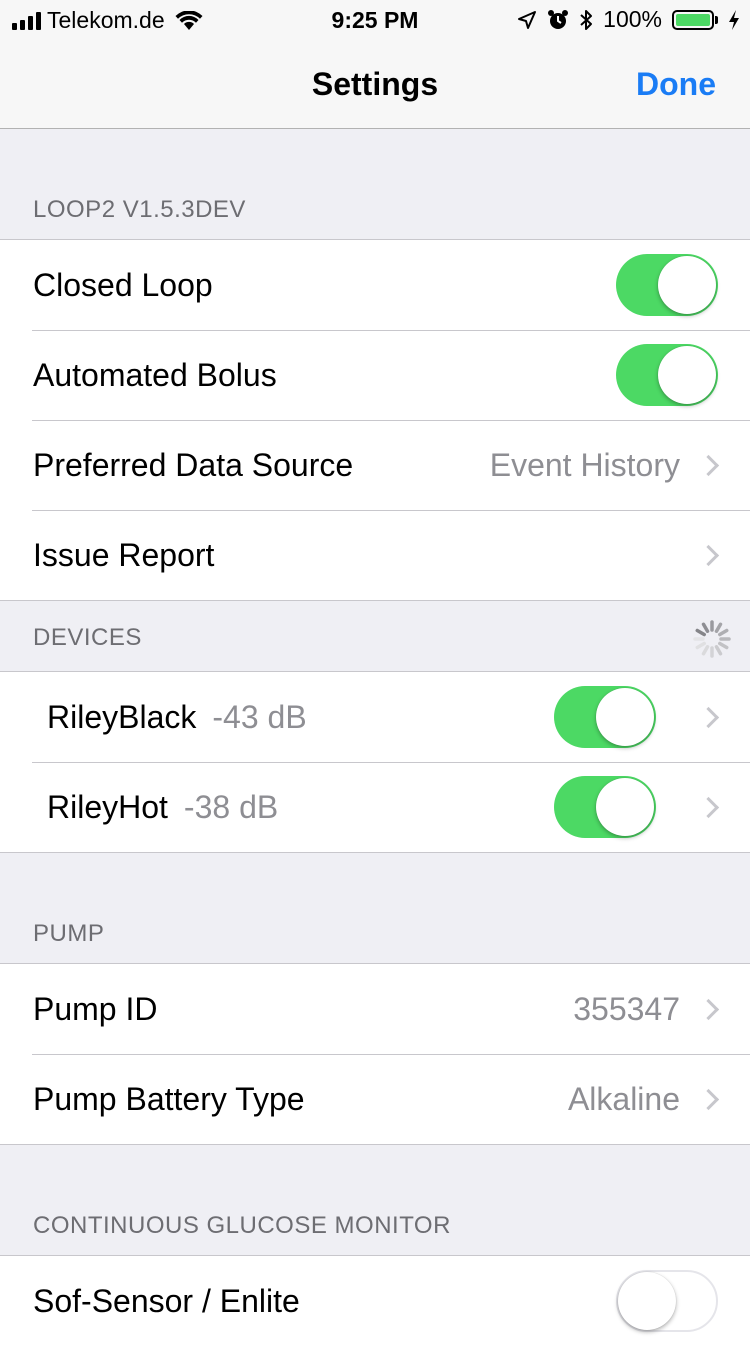 This screenshot has width=750, height=1346. What do you see at coordinates (122, 716) in the screenshot?
I see `device-name: RileyBlack` at bounding box center [122, 716].